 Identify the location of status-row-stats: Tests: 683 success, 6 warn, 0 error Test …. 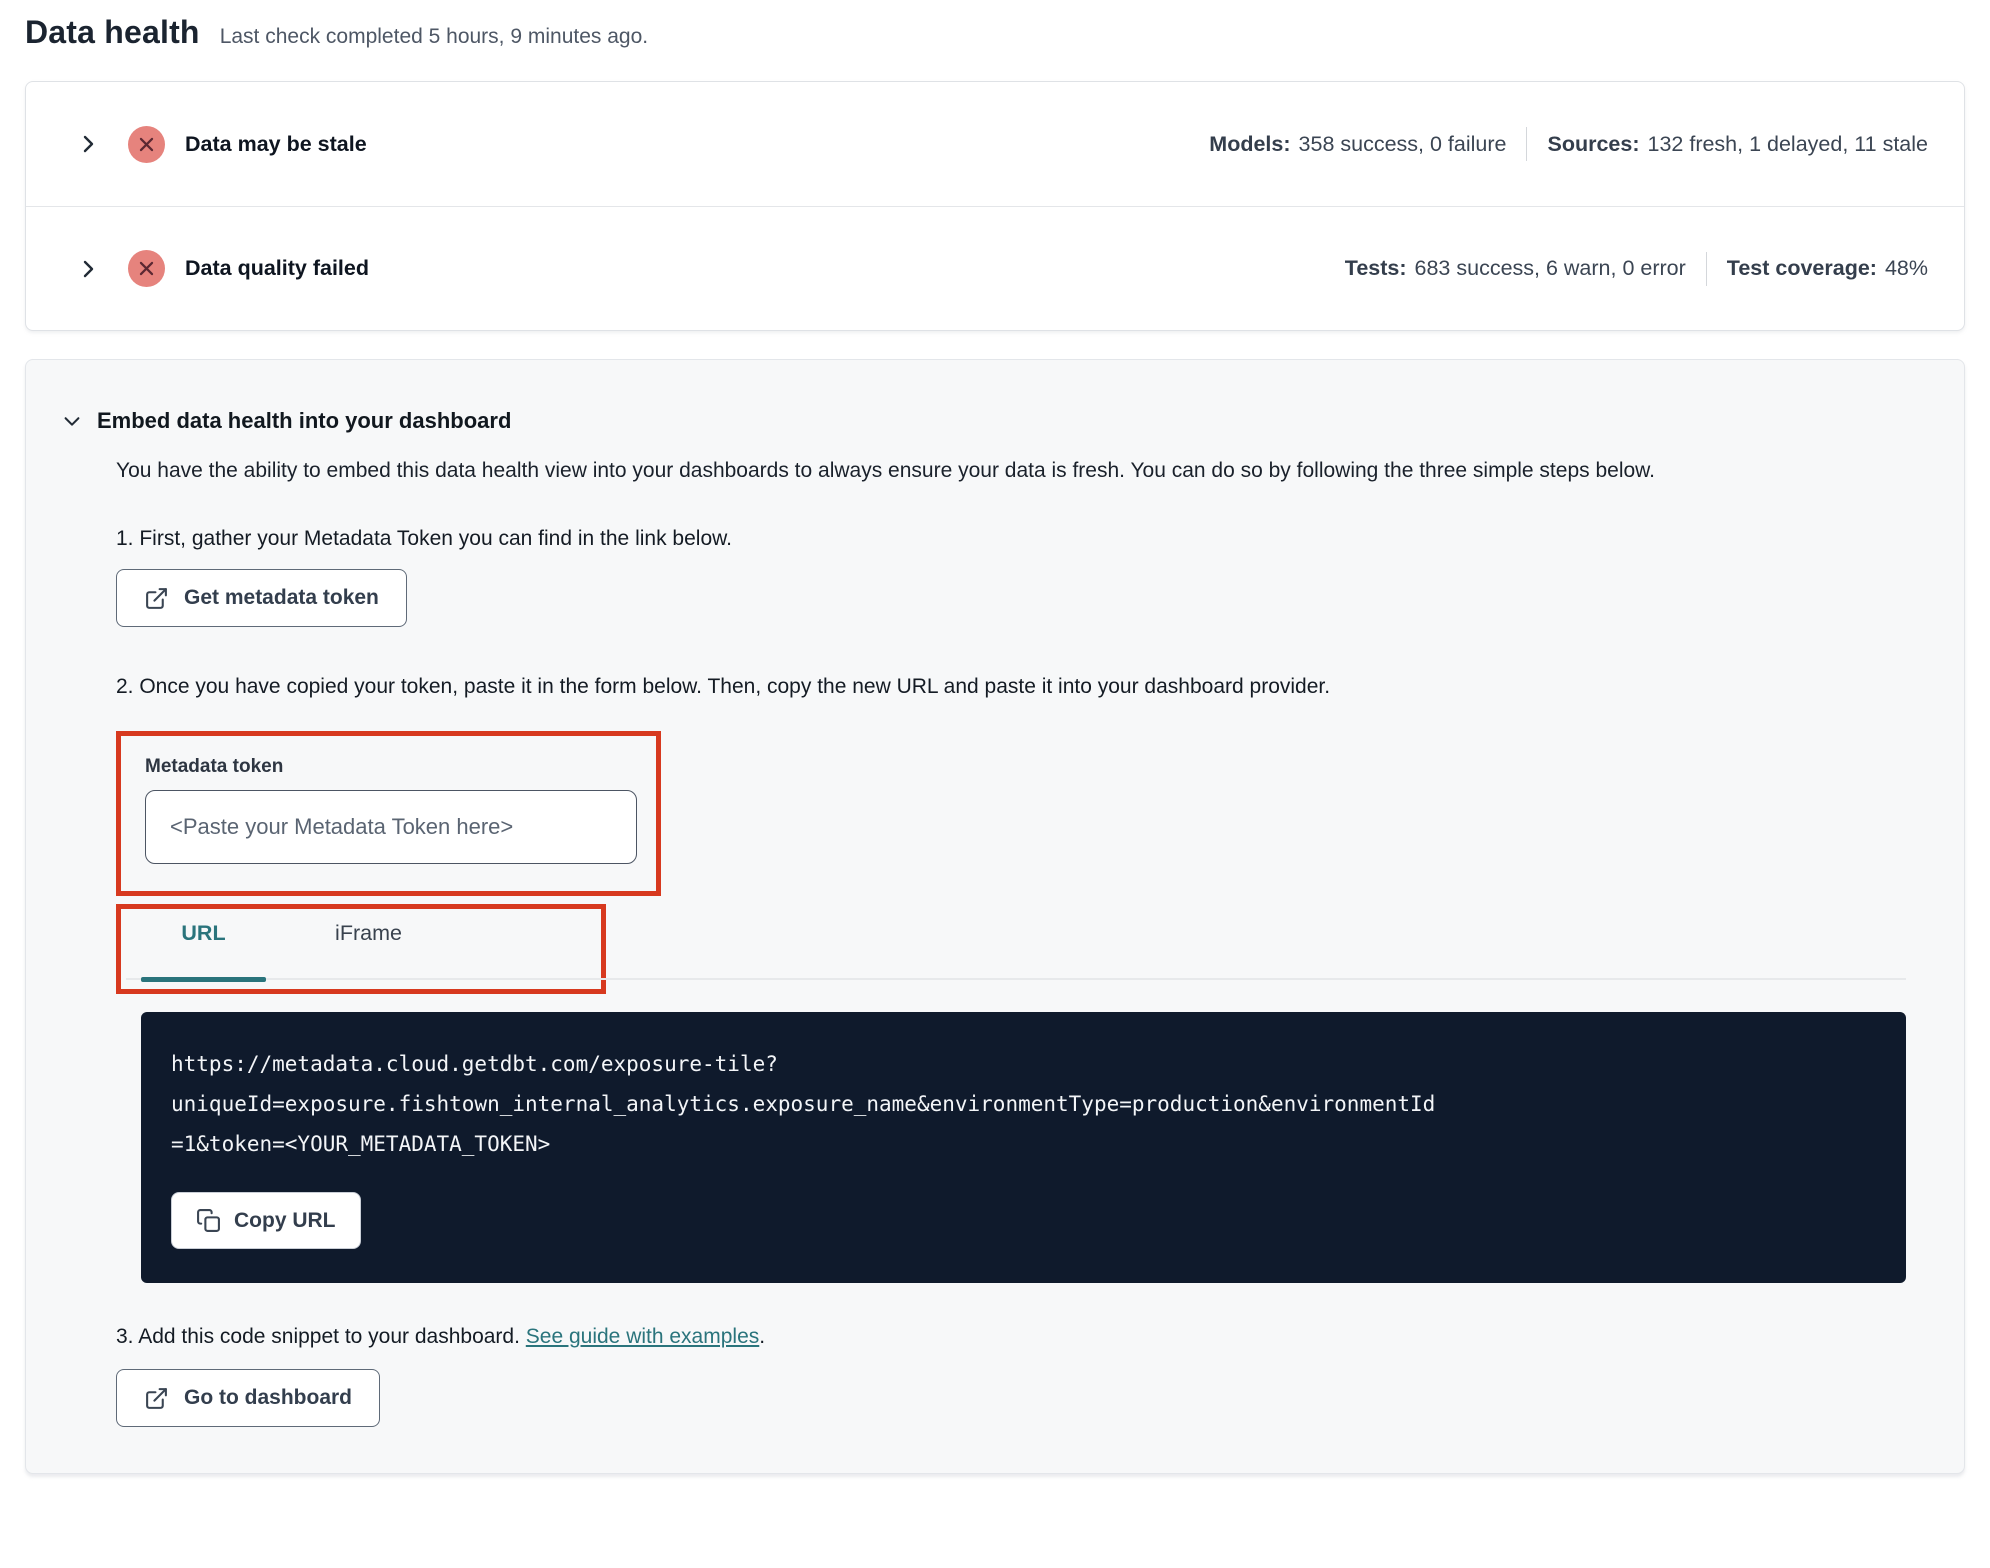
(1636, 268).